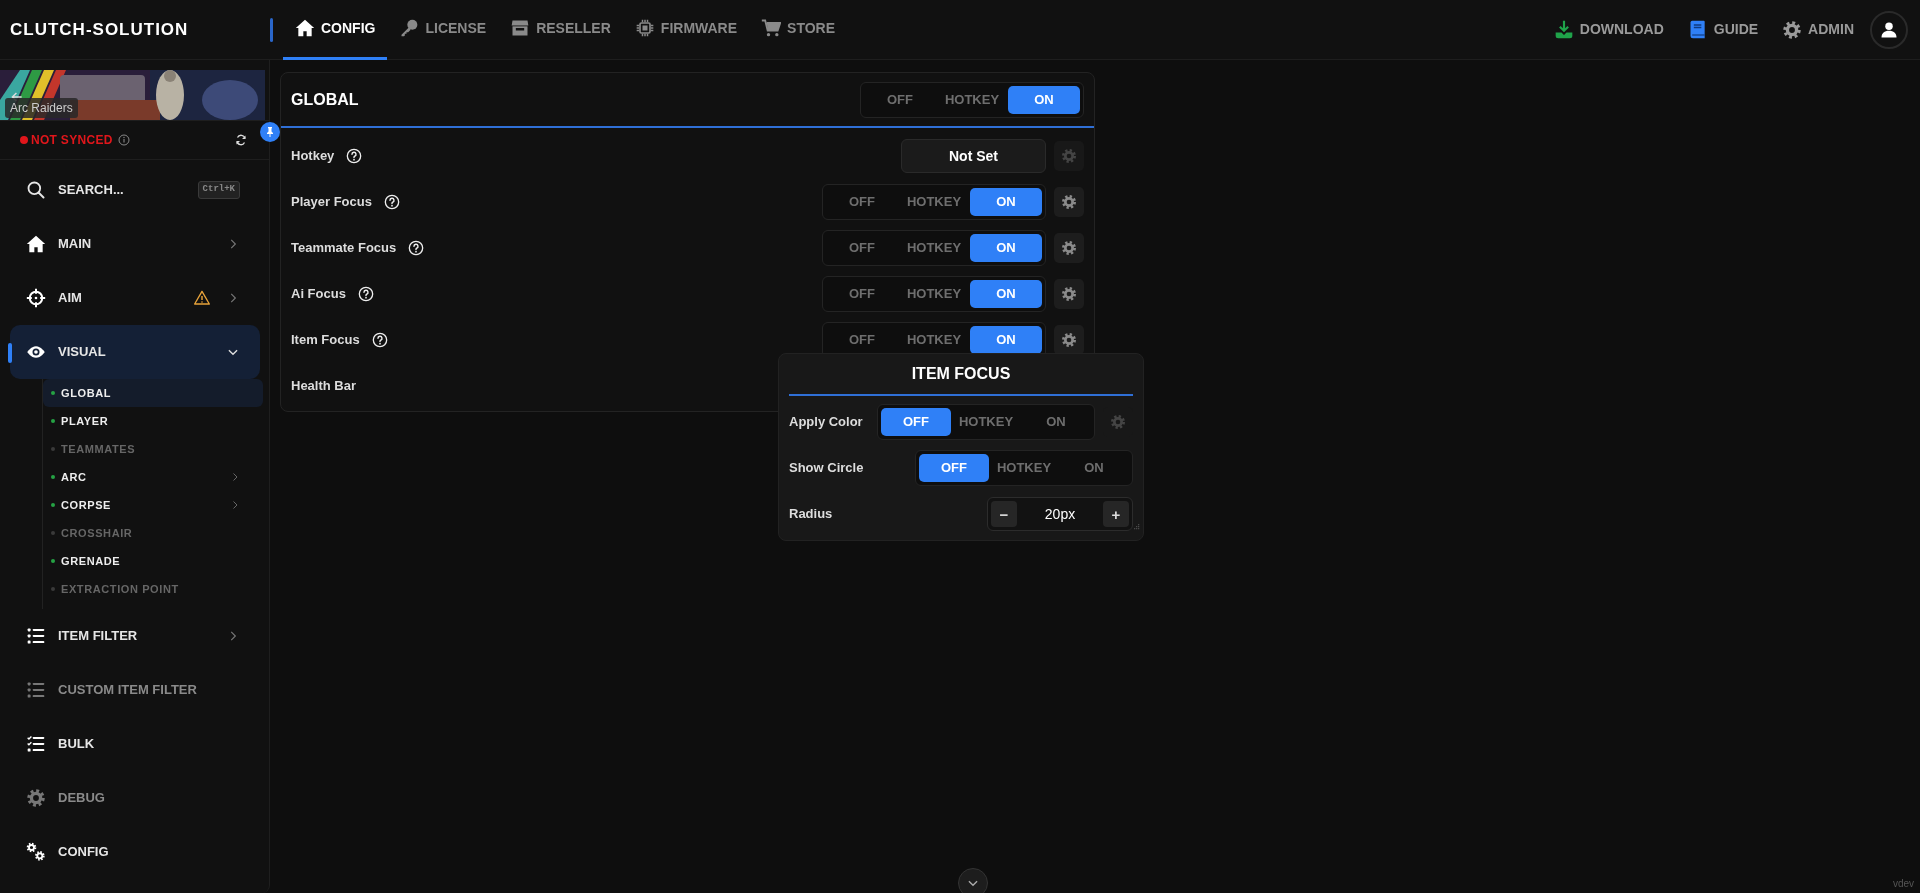  What do you see at coordinates (135, 352) in the screenshot?
I see `sidebar-item: VISUAL` at bounding box center [135, 352].